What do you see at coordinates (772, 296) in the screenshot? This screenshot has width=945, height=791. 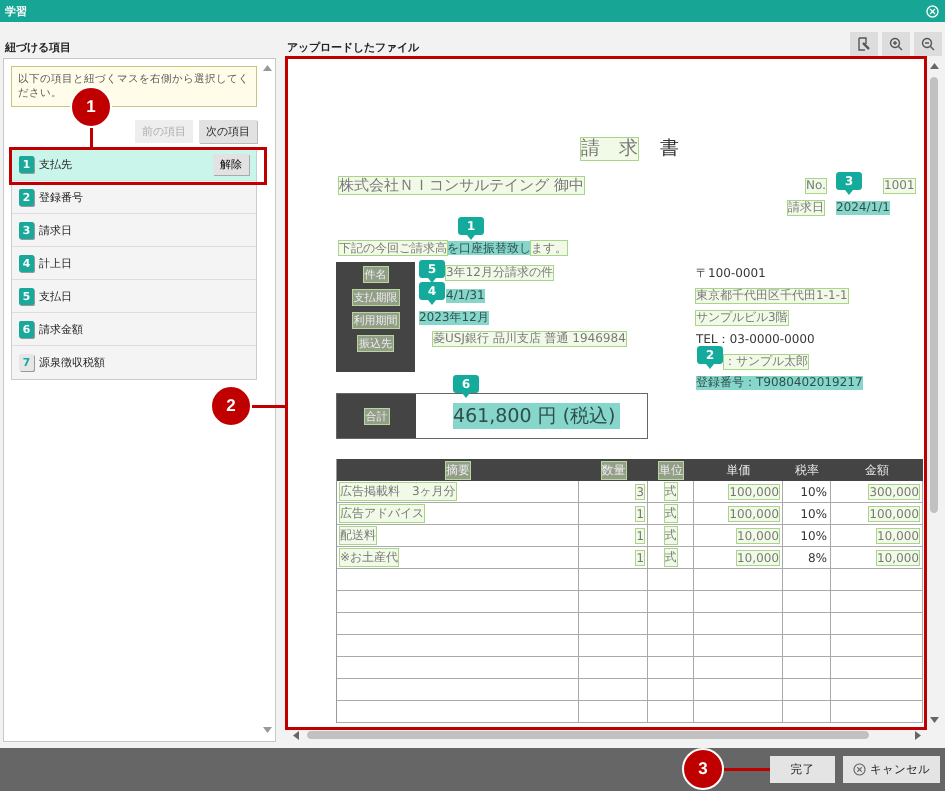 I see `document-text: 東京都千代田区千代田1-1-1` at bounding box center [772, 296].